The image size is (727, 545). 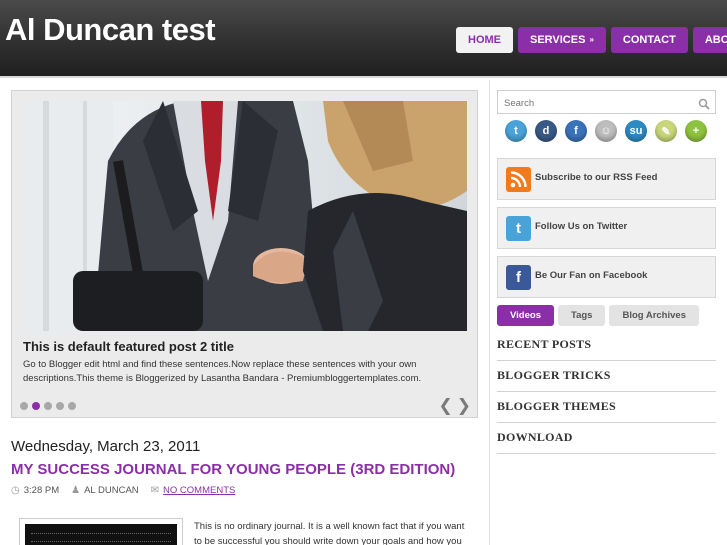 I want to click on site-title: Al Duncan test, so click(x=110, y=30).